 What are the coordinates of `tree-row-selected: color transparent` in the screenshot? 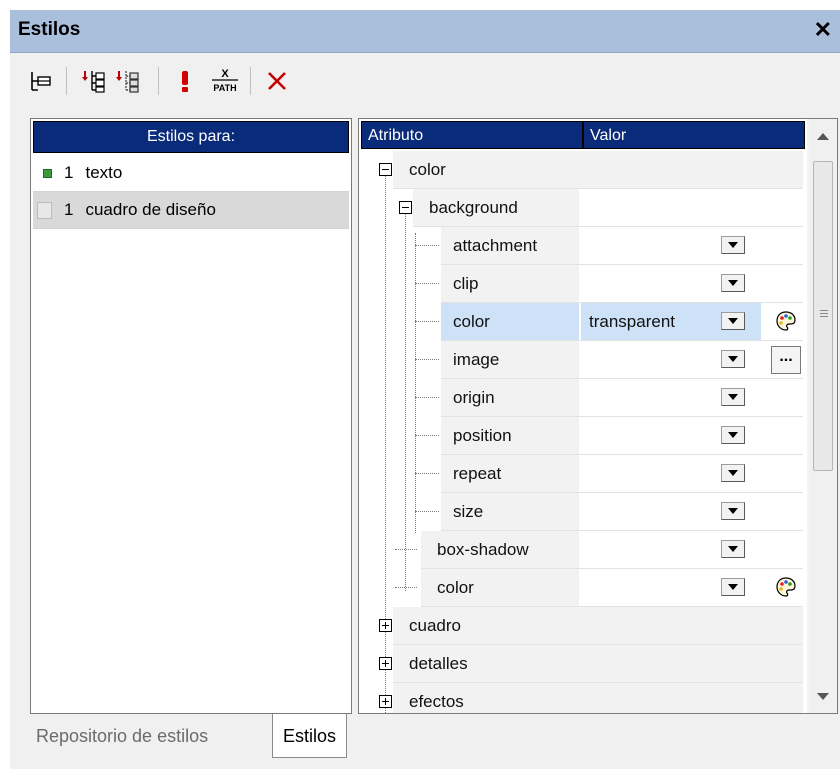 It's located at (583, 322).